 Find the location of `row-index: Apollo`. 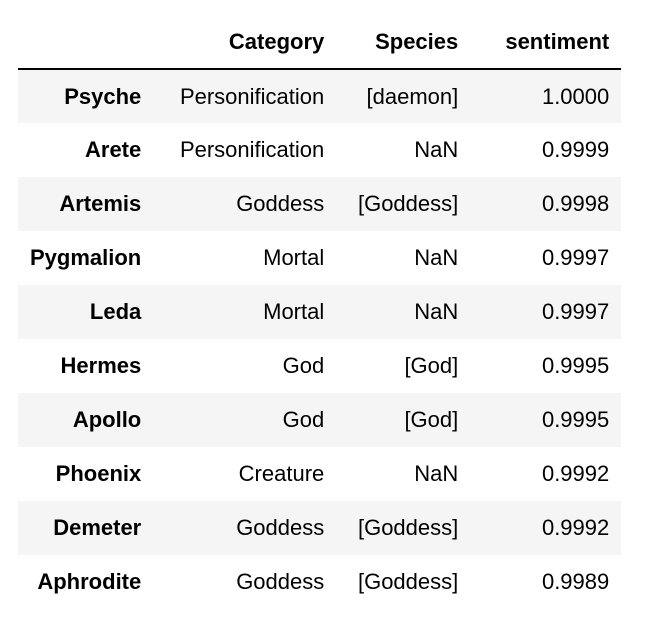

row-index: Apollo is located at coordinates (107, 420).